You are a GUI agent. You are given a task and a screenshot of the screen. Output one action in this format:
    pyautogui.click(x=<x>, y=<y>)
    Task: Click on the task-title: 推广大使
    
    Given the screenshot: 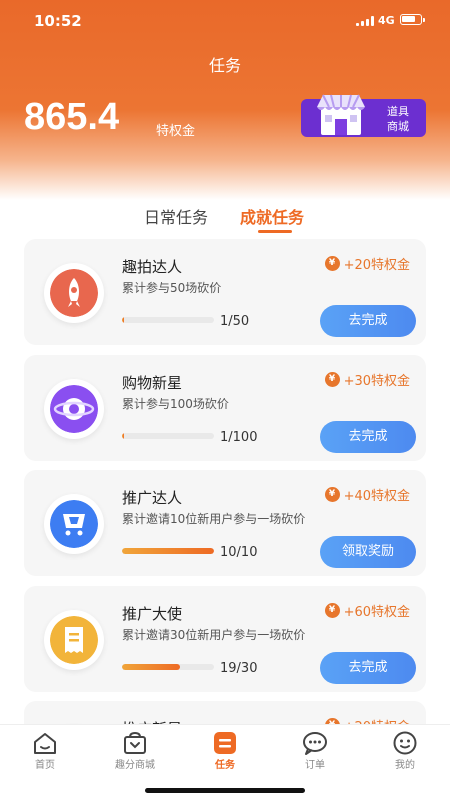 What is the action you would take?
    pyautogui.click(x=152, y=613)
    